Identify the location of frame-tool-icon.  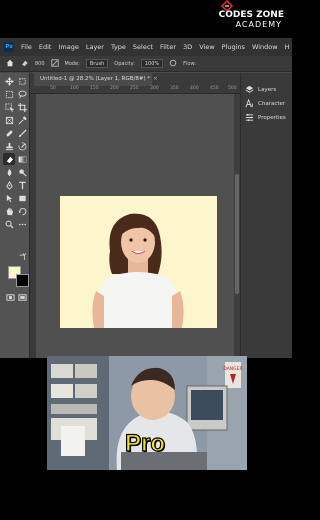
(9, 120).